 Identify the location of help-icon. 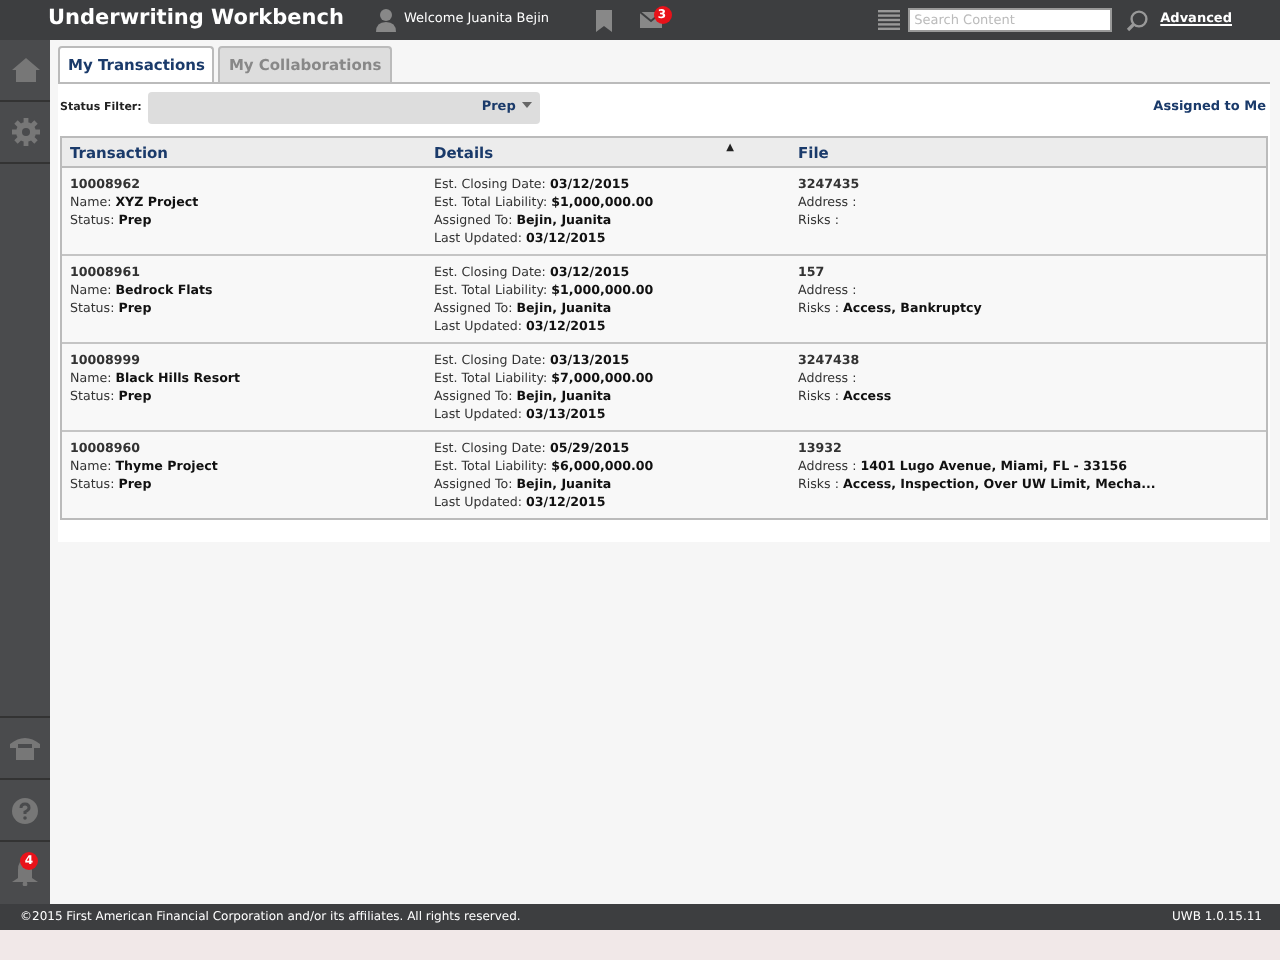
(25, 810).